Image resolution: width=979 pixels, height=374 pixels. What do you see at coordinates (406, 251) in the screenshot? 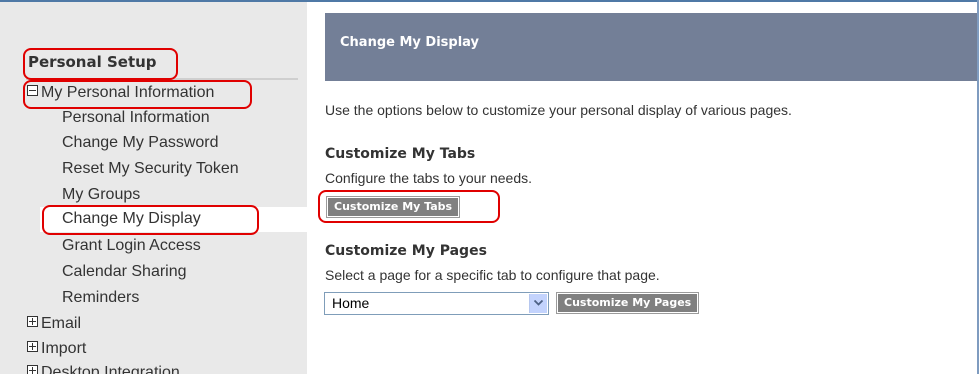
I see `customize-pages-heading: Customize My Pages` at bounding box center [406, 251].